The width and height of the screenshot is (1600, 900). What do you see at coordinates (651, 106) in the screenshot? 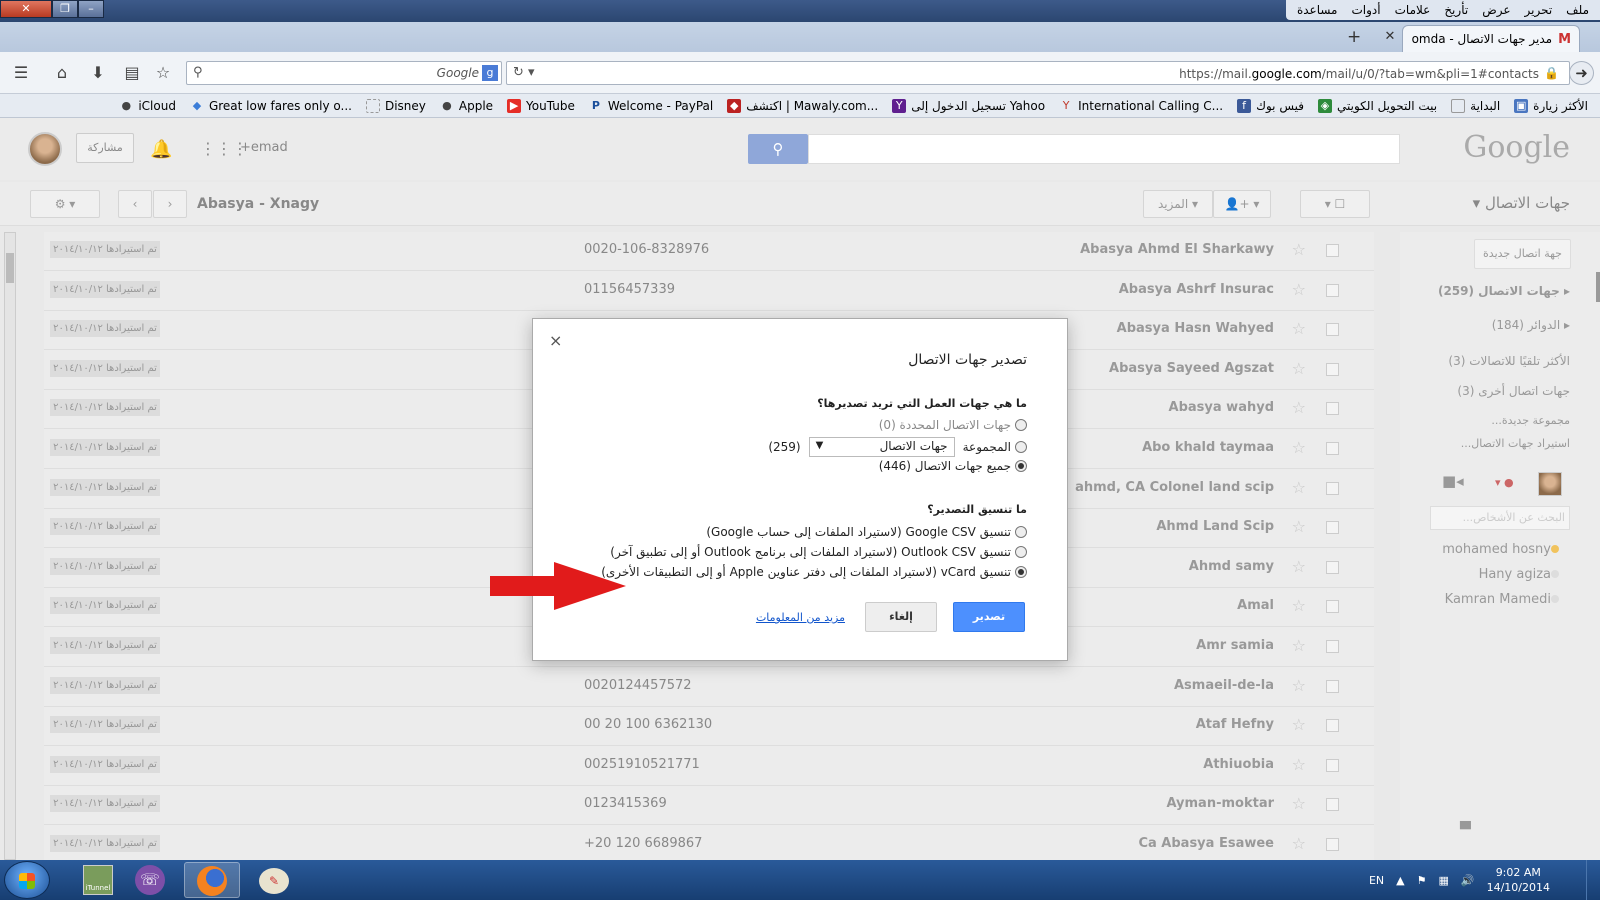
I see `bookmark-paypal: P Welcome - PayPal` at bounding box center [651, 106].